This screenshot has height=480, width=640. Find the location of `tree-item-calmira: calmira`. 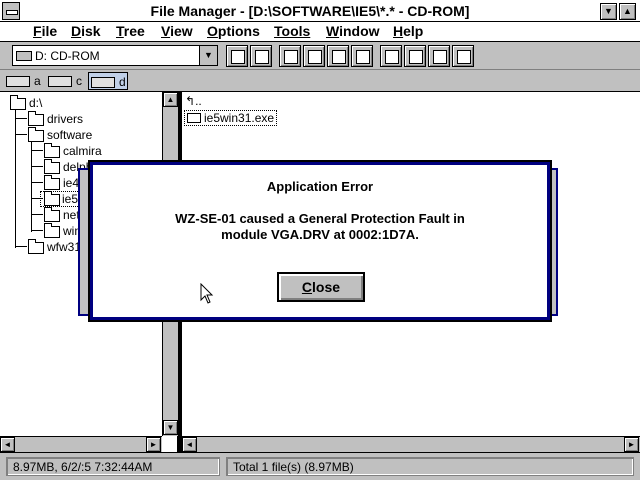

tree-item-calmira: calmira is located at coordinates (101, 151).